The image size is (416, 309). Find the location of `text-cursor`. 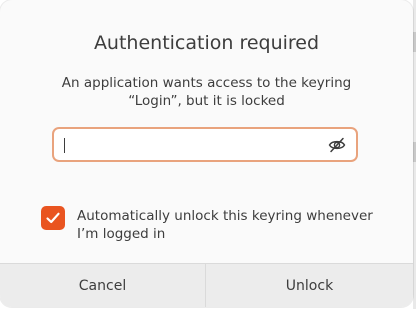

text-cursor is located at coordinates (64, 145).